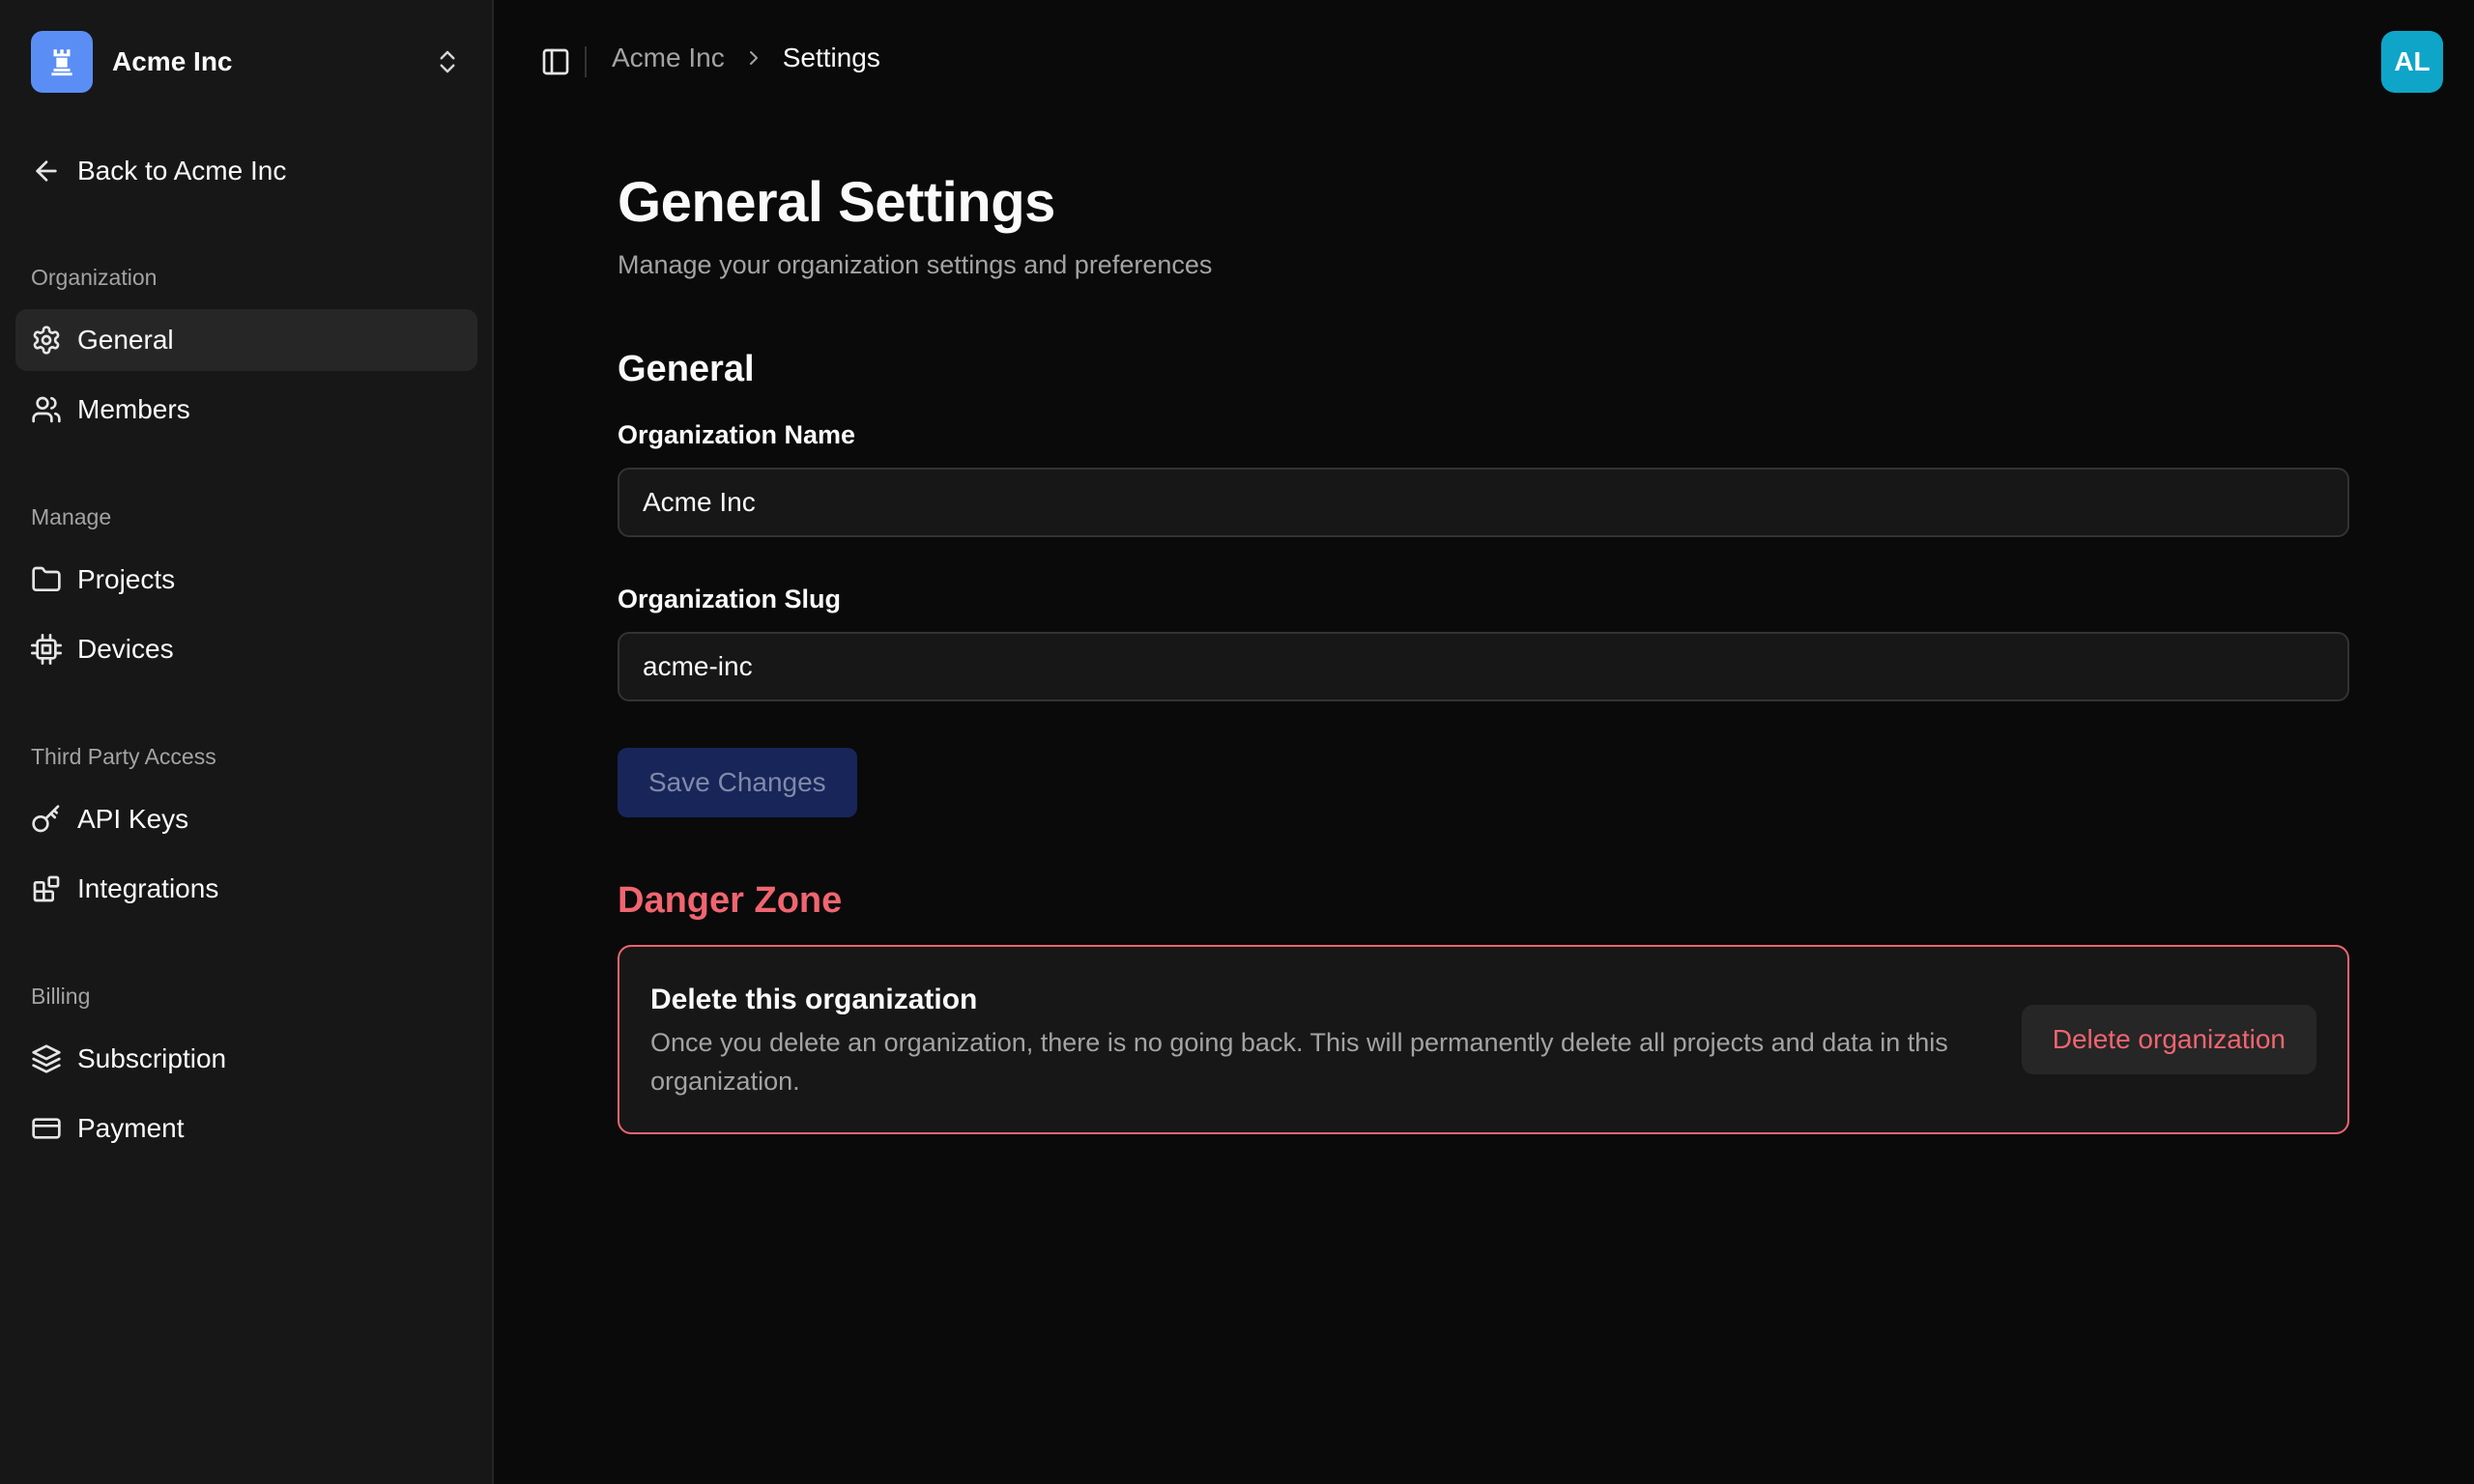 The width and height of the screenshot is (2474, 1484). What do you see at coordinates (47, 579) in the screenshot?
I see `folder-icon` at bounding box center [47, 579].